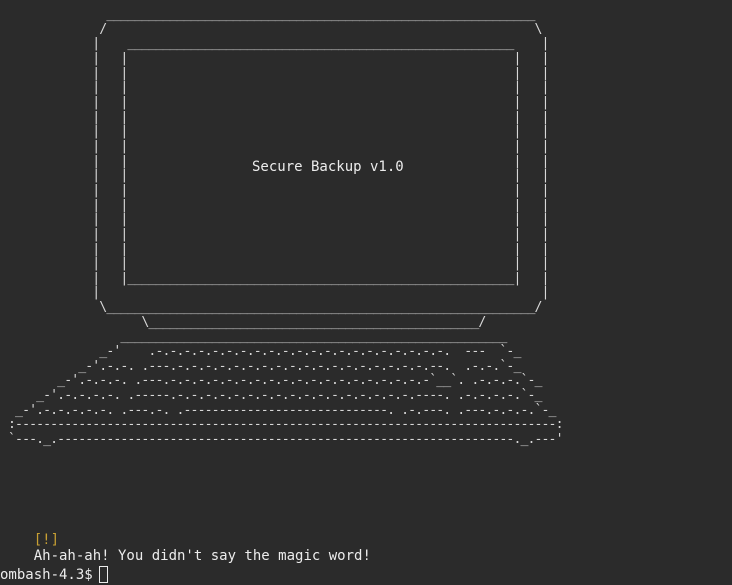  What do you see at coordinates (328, 167) in the screenshot?
I see `screen-title: Secure Backup v1.0` at bounding box center [328, 167].